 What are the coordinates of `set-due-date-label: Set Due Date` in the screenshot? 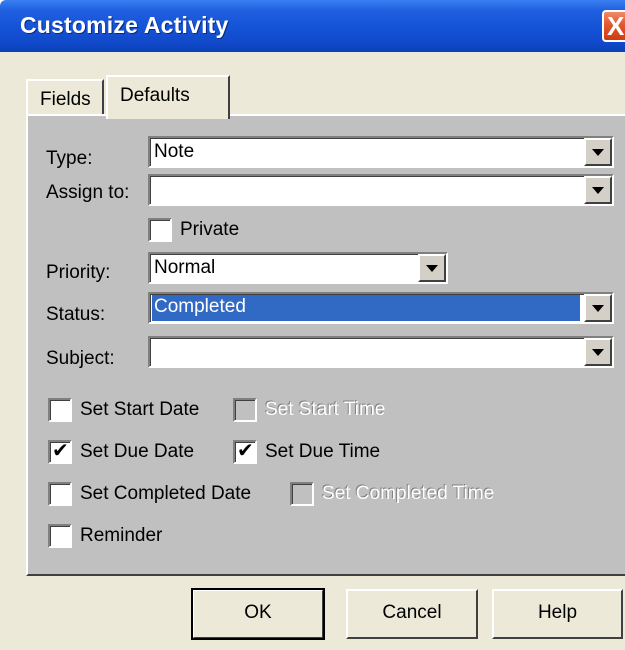 It's located at (137, 451).